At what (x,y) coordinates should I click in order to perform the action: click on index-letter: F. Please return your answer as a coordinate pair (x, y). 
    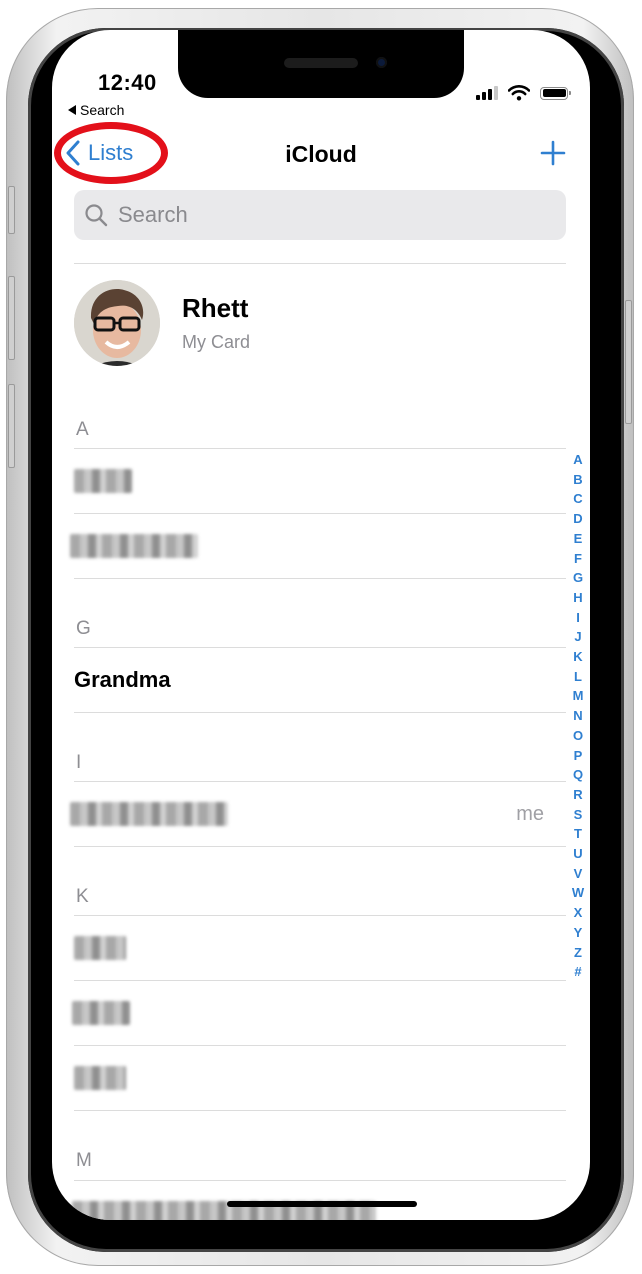
    Looking at the image, I should click on (578, 559).